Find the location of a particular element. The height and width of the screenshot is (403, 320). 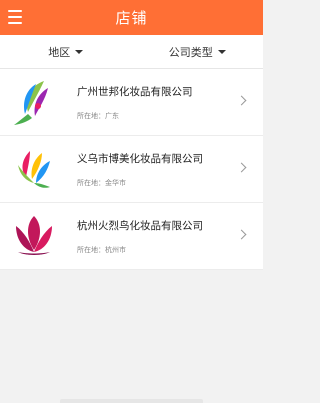

company-type-filter: 公司类型 is located at coordinates (198, 52).